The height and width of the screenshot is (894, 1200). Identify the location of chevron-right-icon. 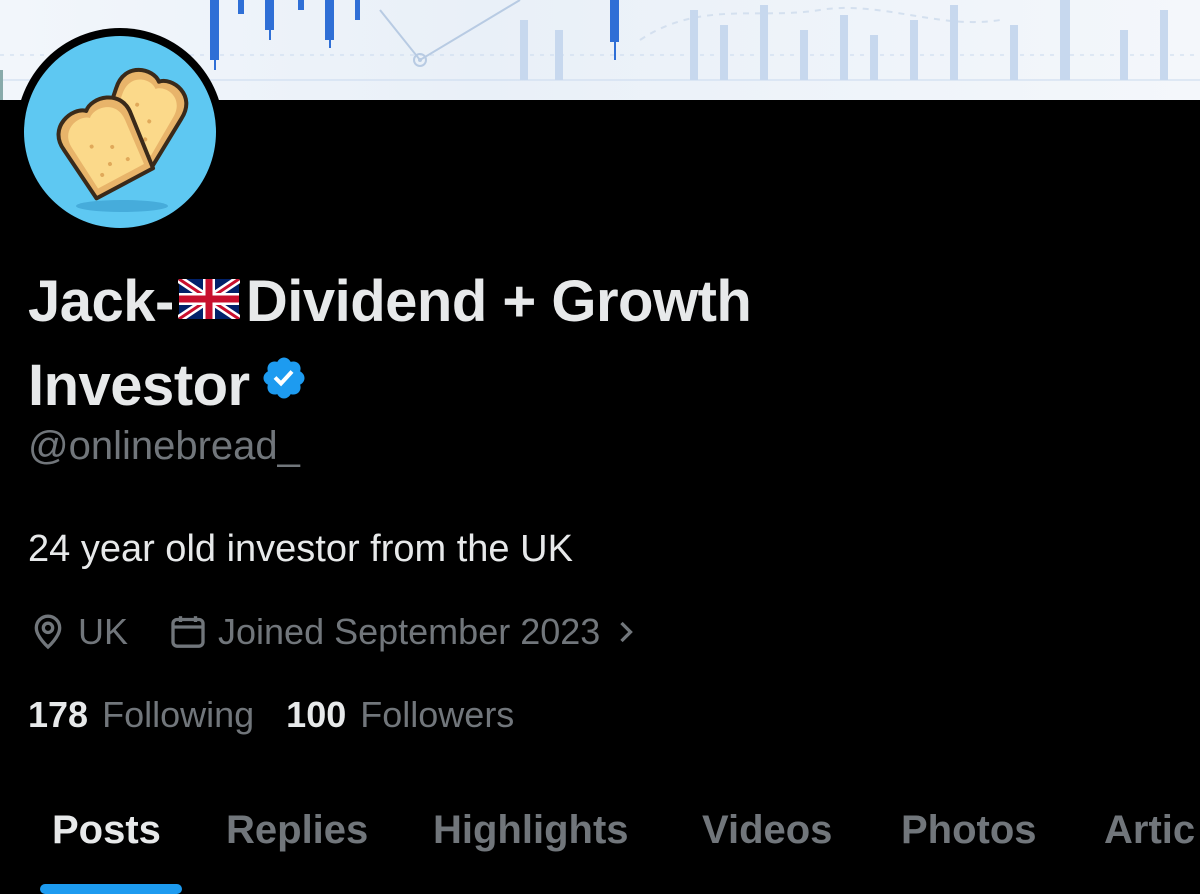
(627, 632).